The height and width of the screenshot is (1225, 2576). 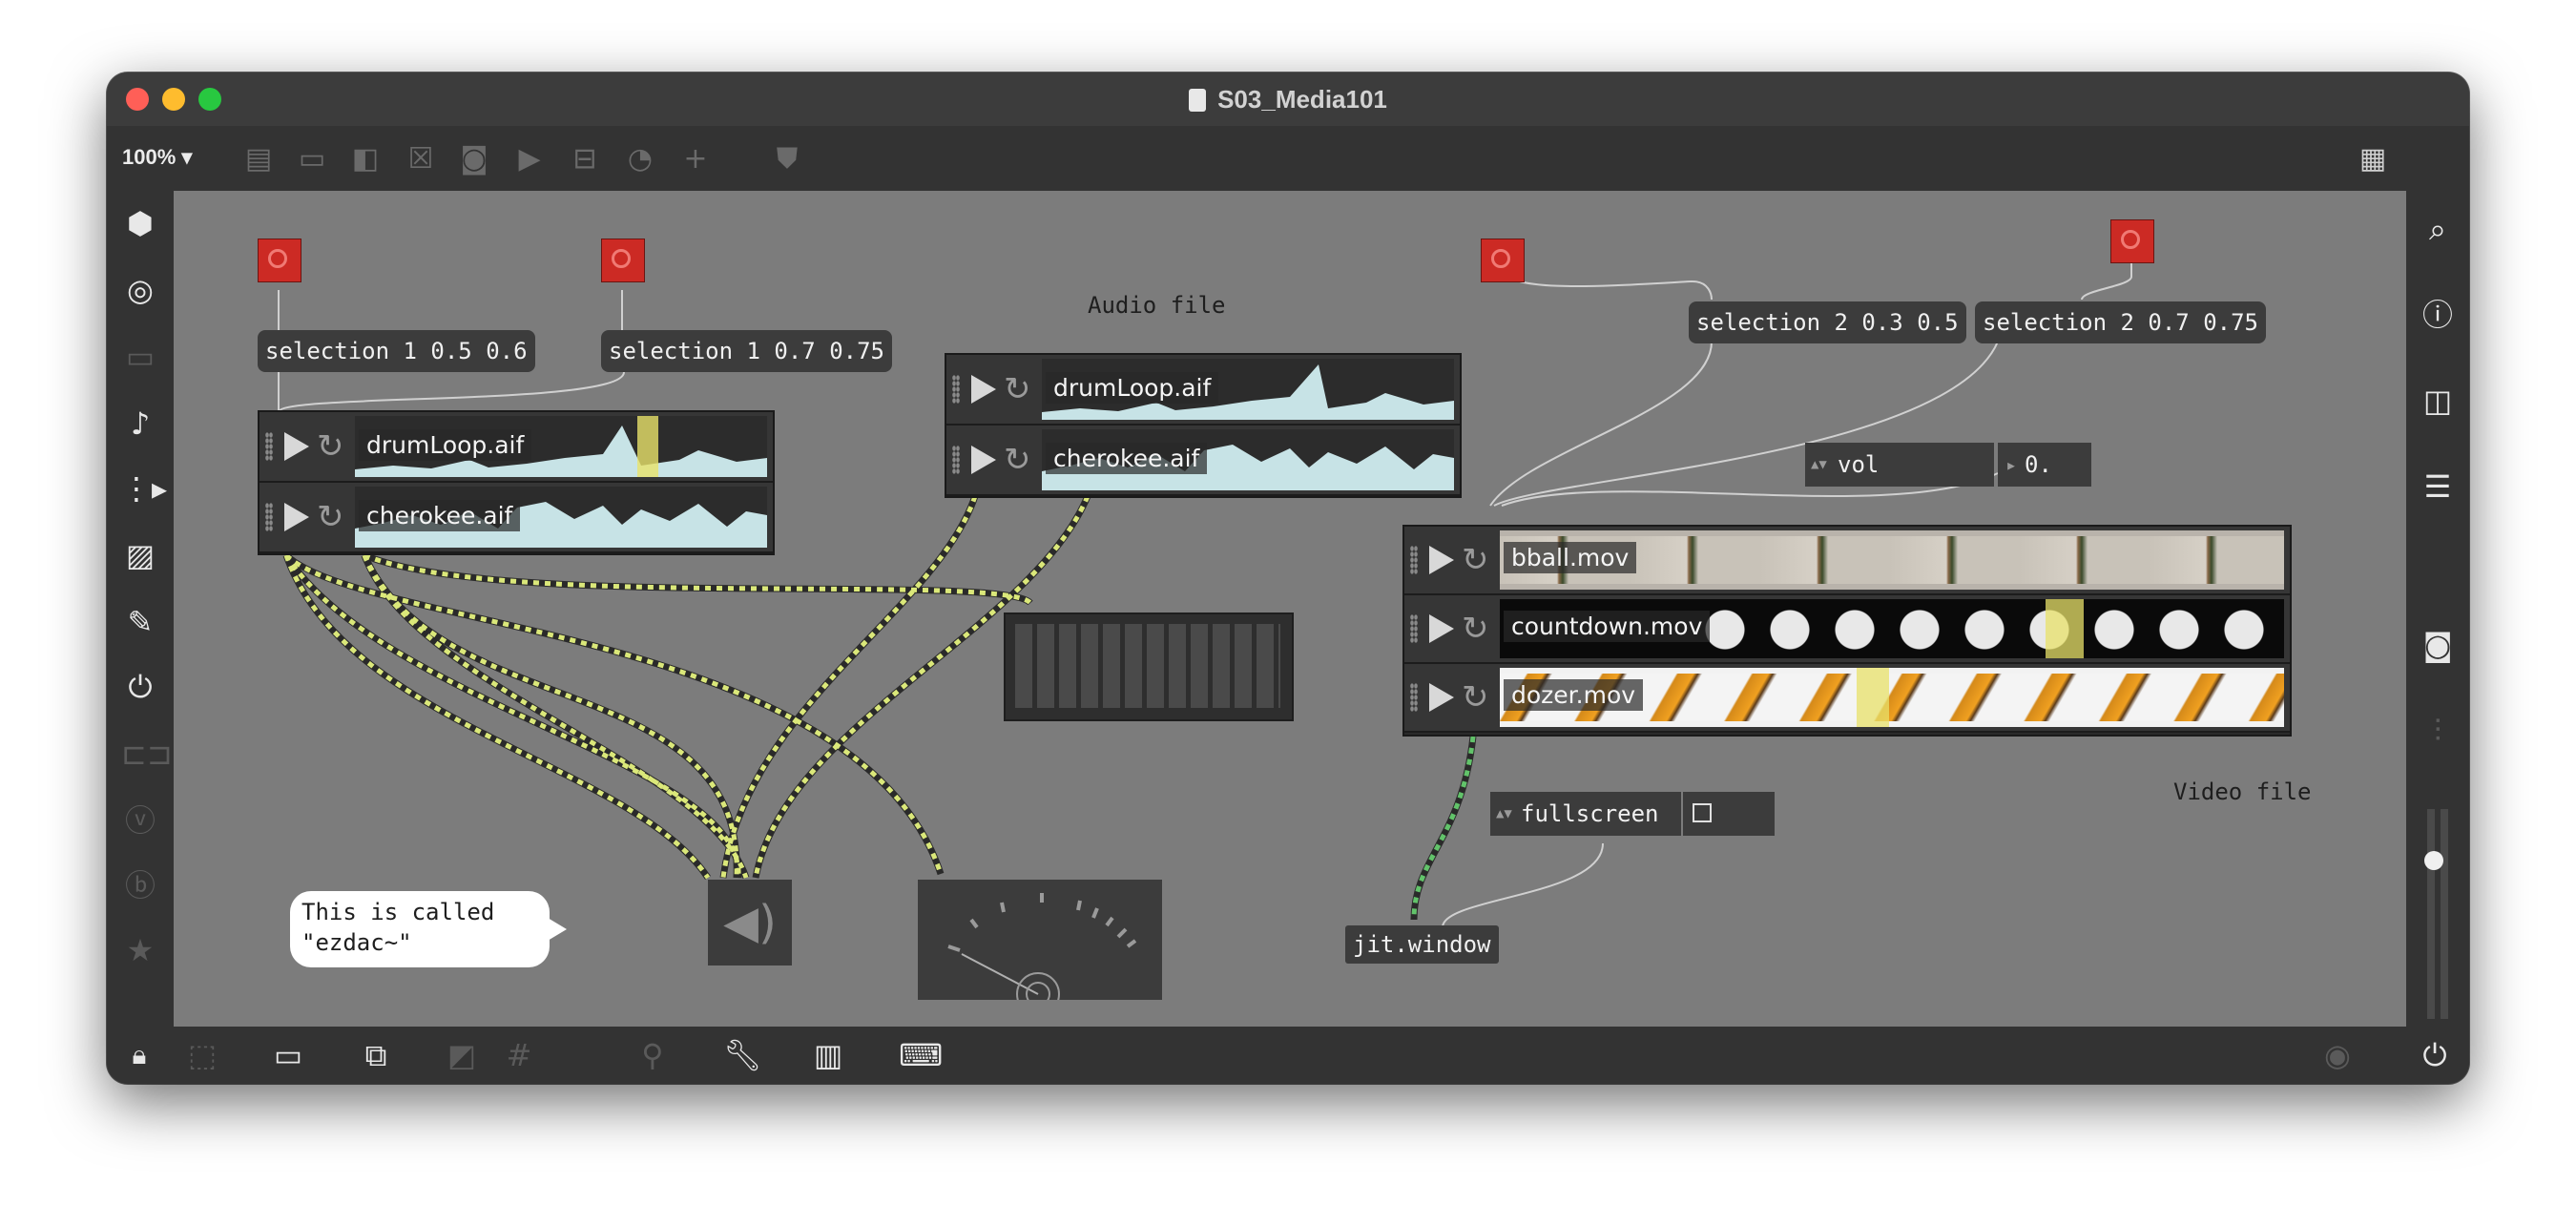 I want to click on run-icon: ◉, so click(x=2337, y=1055).